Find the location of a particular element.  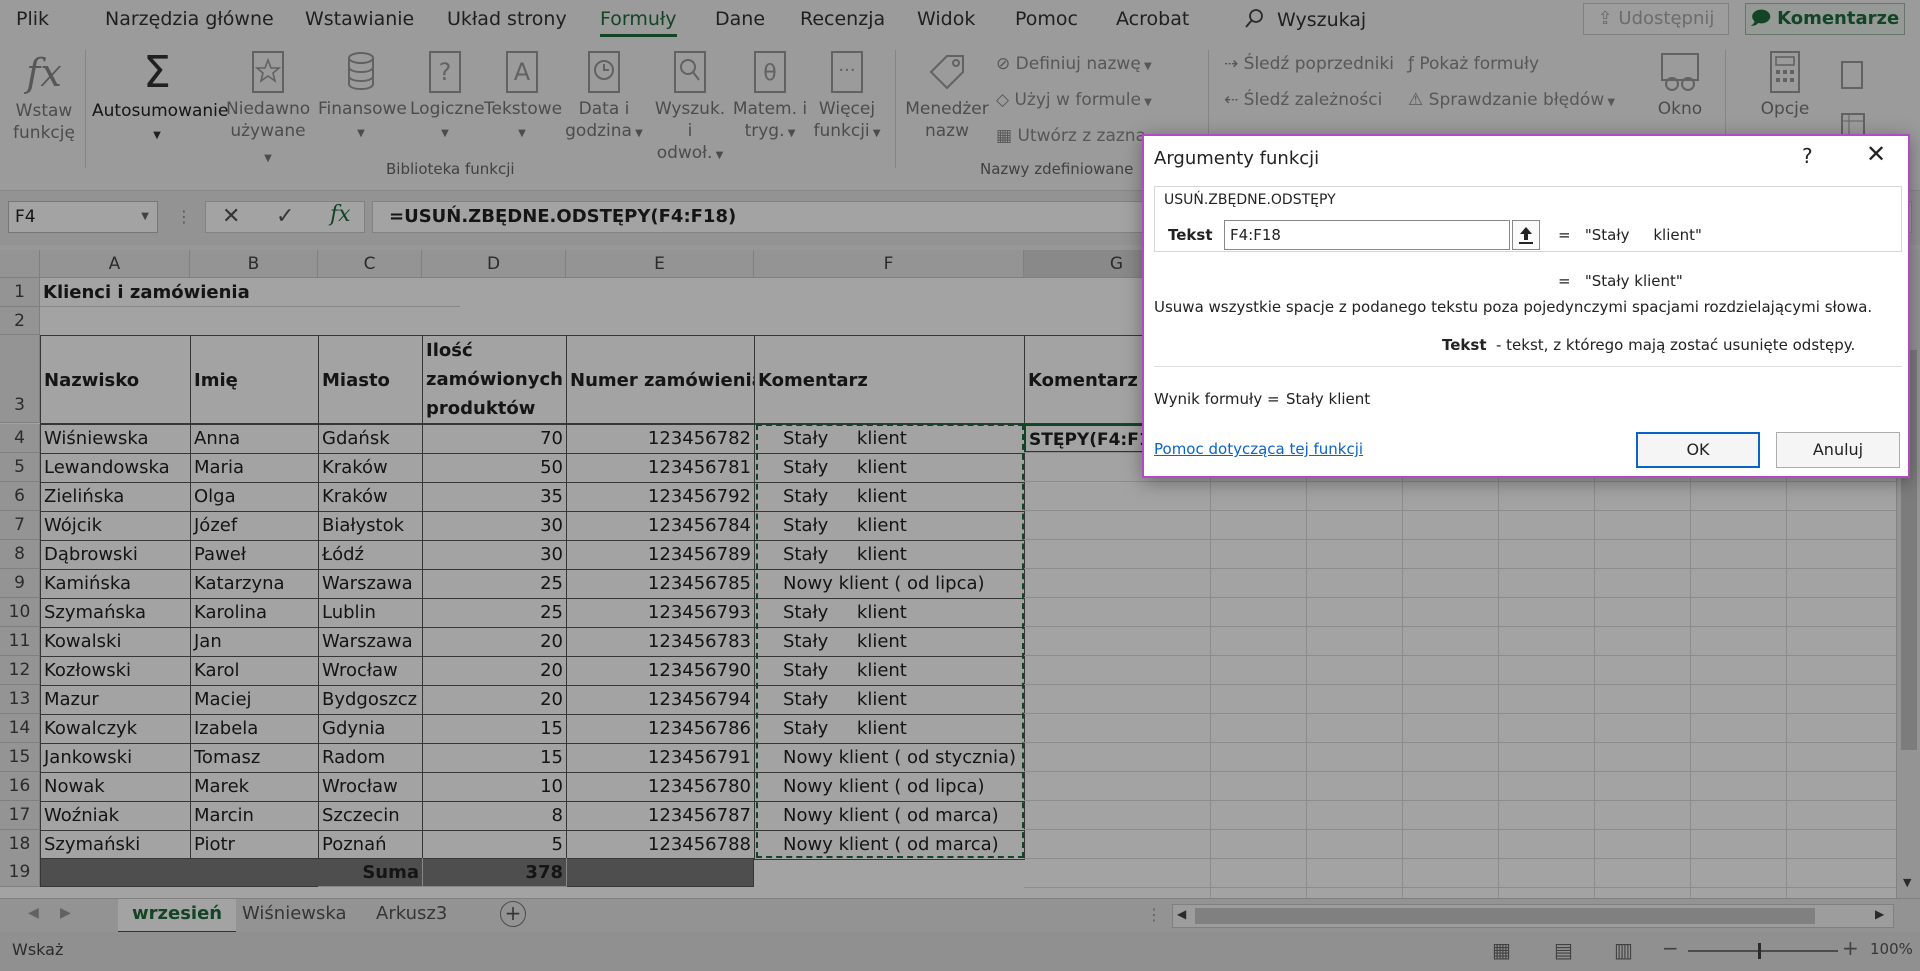

argument-label: Tekst is located at coordinates (1190, 235).